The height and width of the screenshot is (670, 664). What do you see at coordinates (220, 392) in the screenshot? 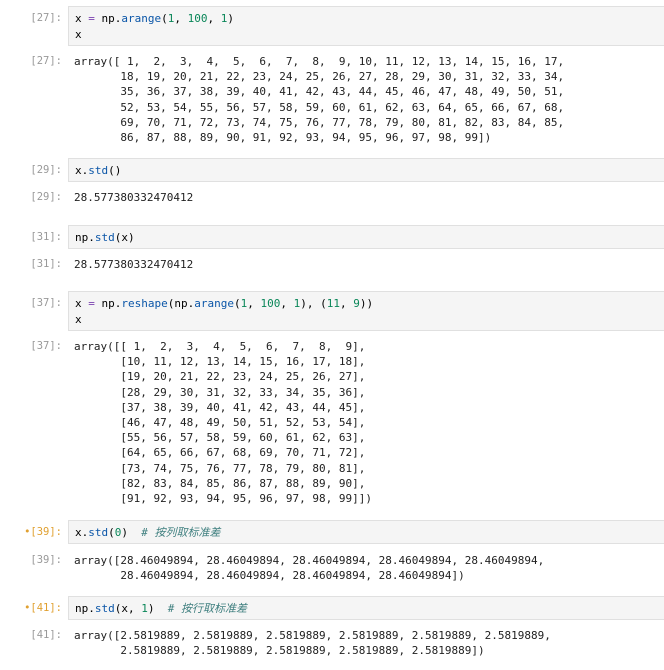
I see `output-line: [28, 29, 30, 31, 32, 33, 34, 35, 36],` at bounding box center [220, 392].